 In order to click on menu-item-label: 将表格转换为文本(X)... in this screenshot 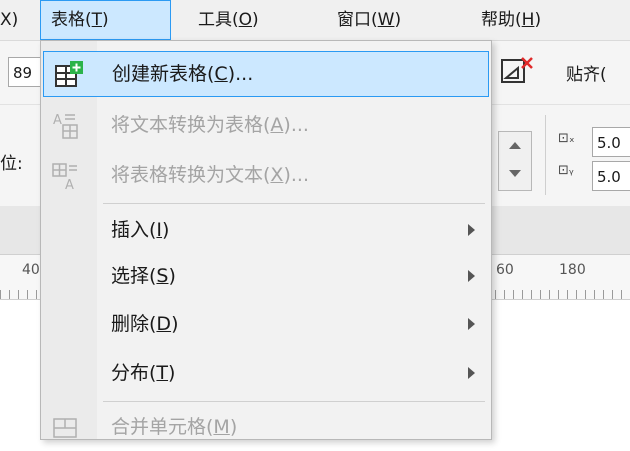, I will do `click(210, 175)`.